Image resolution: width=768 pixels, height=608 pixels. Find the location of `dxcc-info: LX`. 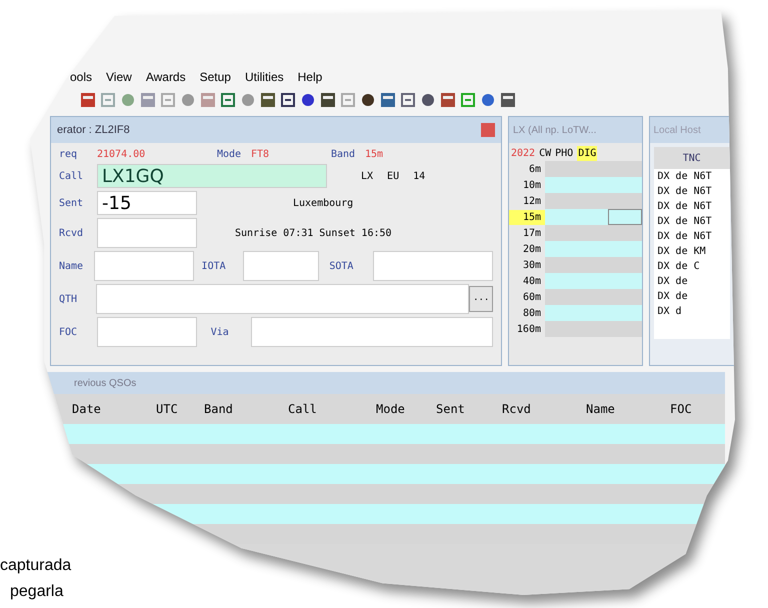

dxcc-info: LX is located at coordinates (367, 177).